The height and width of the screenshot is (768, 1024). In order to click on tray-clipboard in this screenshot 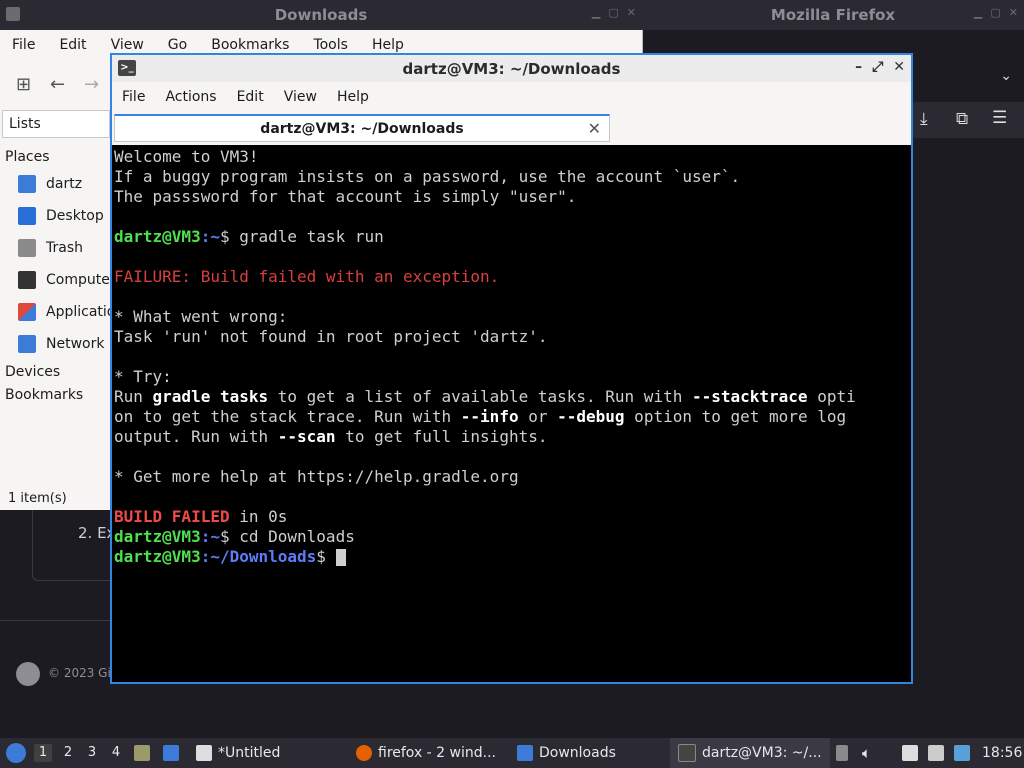, I will do `click(842, 753)`.